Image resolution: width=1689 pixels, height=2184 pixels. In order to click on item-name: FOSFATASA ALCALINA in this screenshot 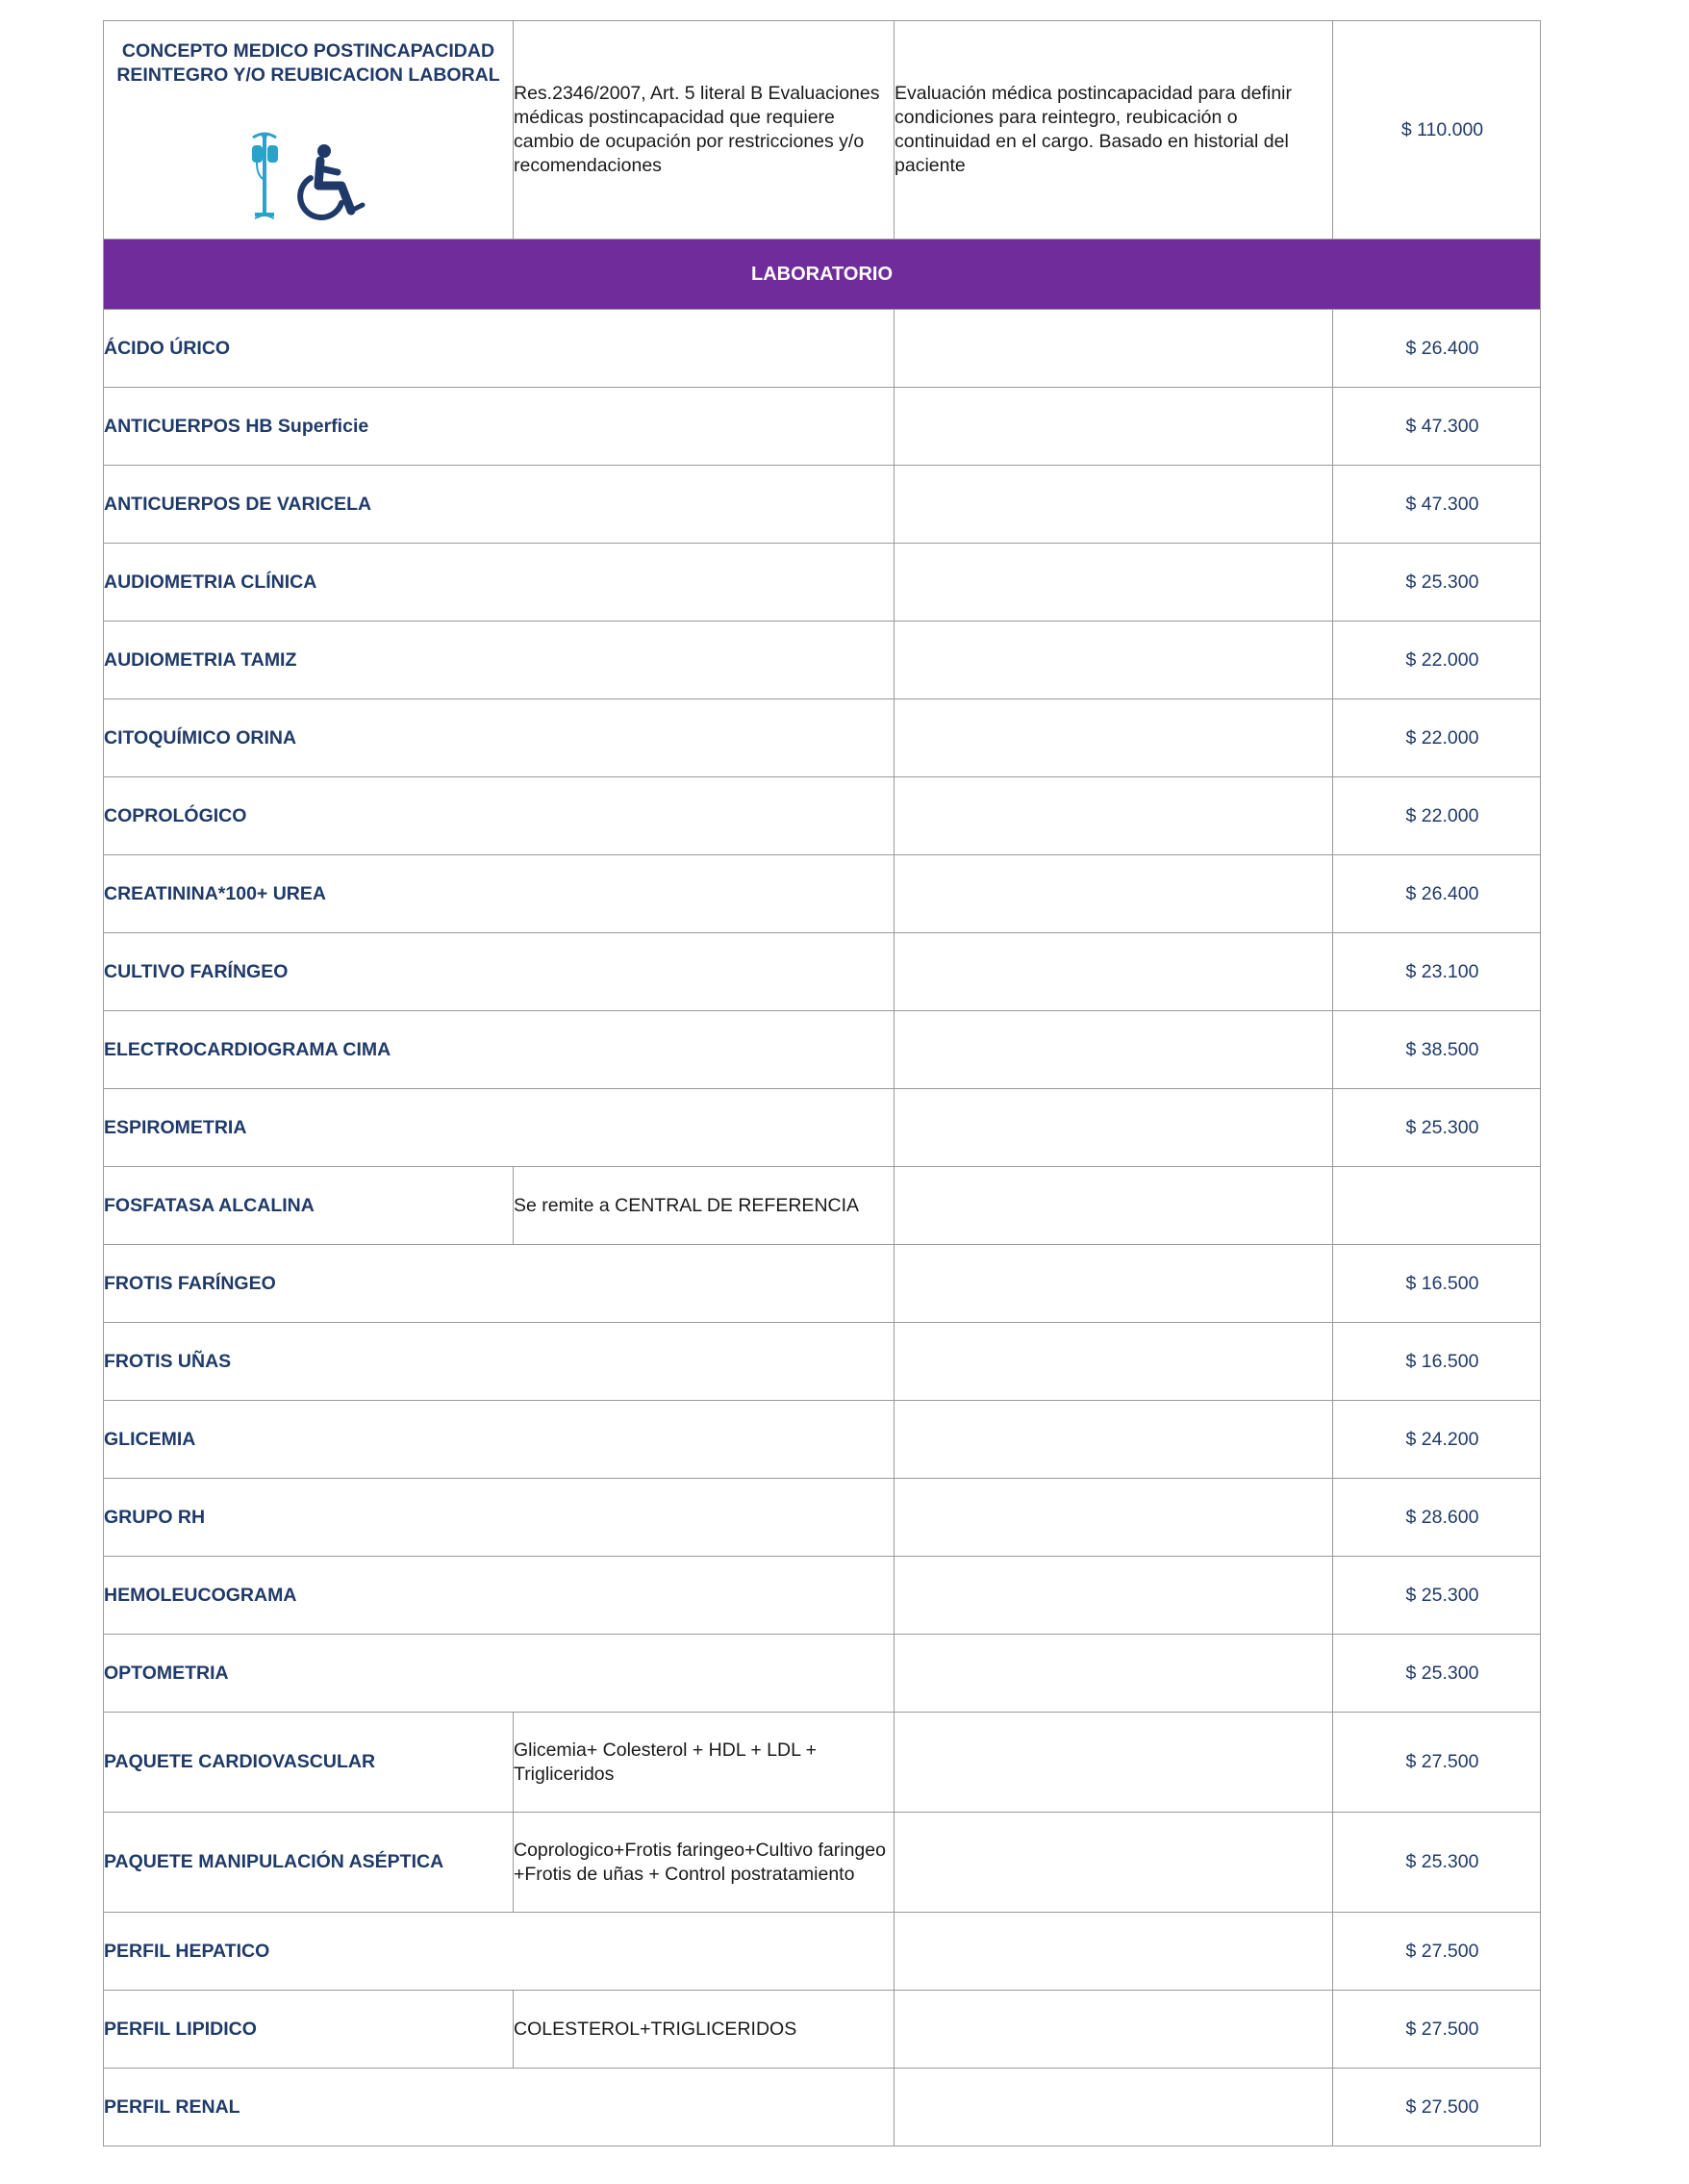, I will do `click(308, 1205)`.